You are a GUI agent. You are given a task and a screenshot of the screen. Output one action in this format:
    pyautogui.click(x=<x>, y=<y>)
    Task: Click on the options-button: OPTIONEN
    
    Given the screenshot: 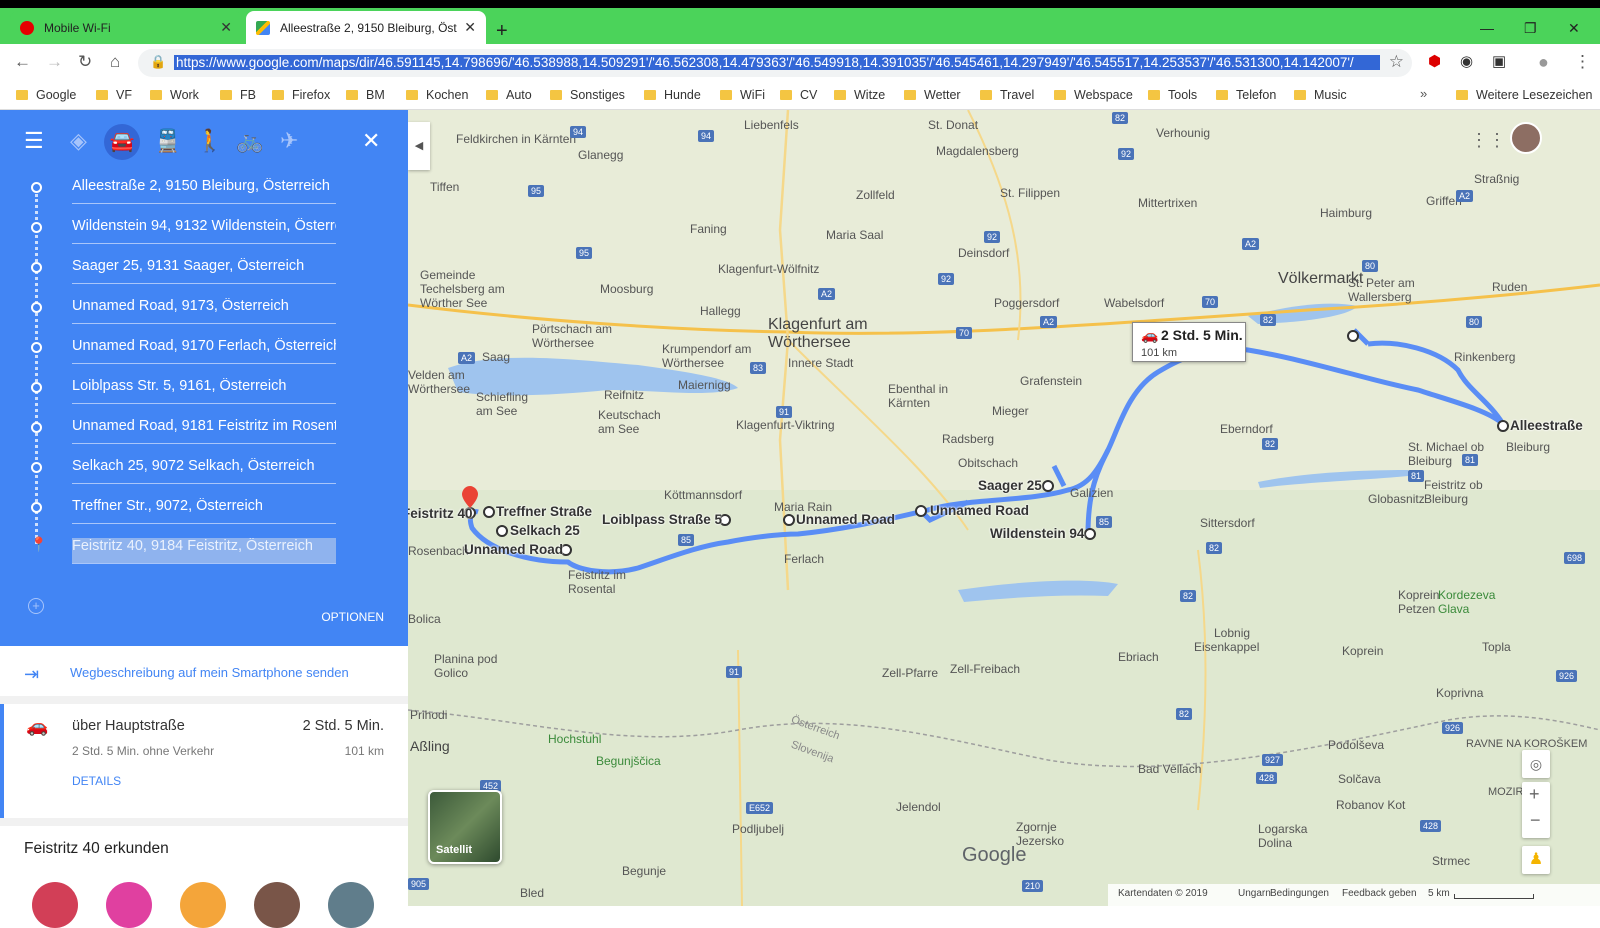 What is the action you would take?
    pyautogui.click(x=352, y=617)
    